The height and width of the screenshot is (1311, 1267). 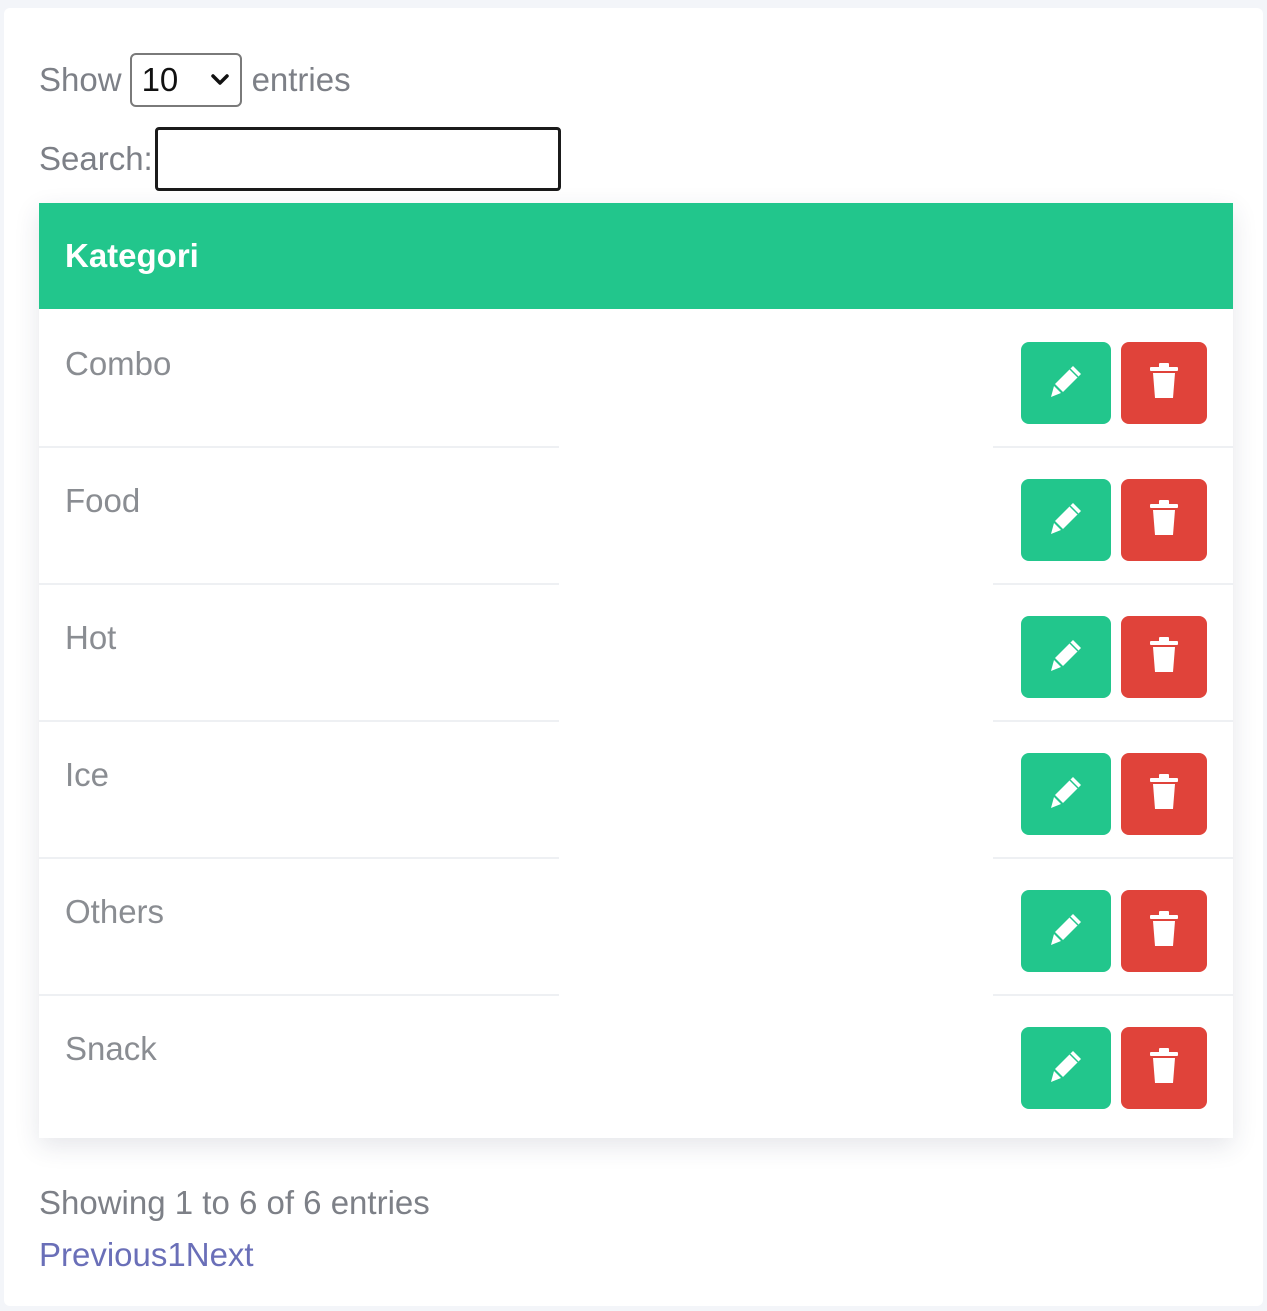 What do you see at coordinates (636, 1062) in the screenshot?
I see `table-row: Snack` at bounding box center [636, 1062].